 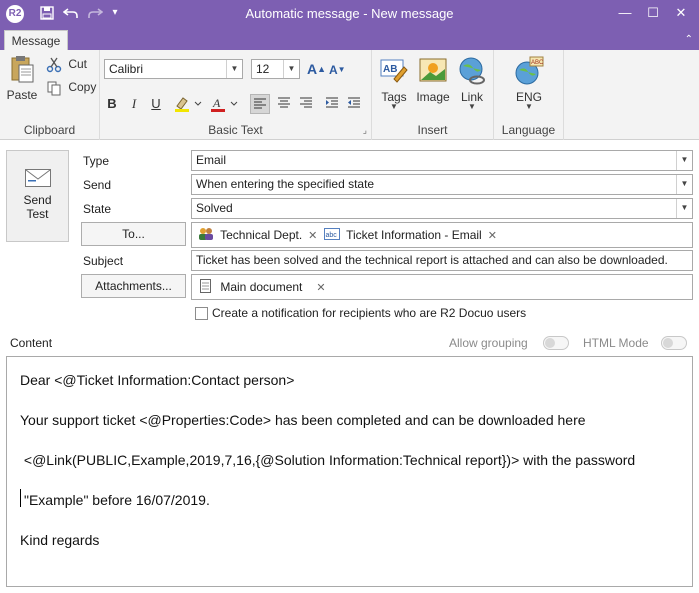 What do you see at coordinates (20, 498) in the screenshot?
I see `text-caret` at bounding box center [20, 498].